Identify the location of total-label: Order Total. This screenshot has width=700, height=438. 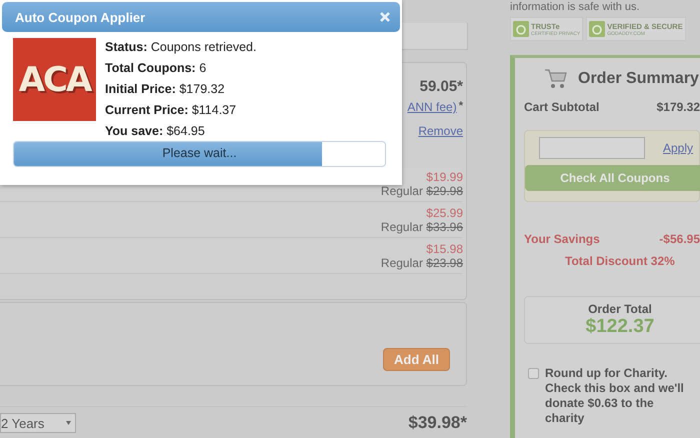
(620, 309).